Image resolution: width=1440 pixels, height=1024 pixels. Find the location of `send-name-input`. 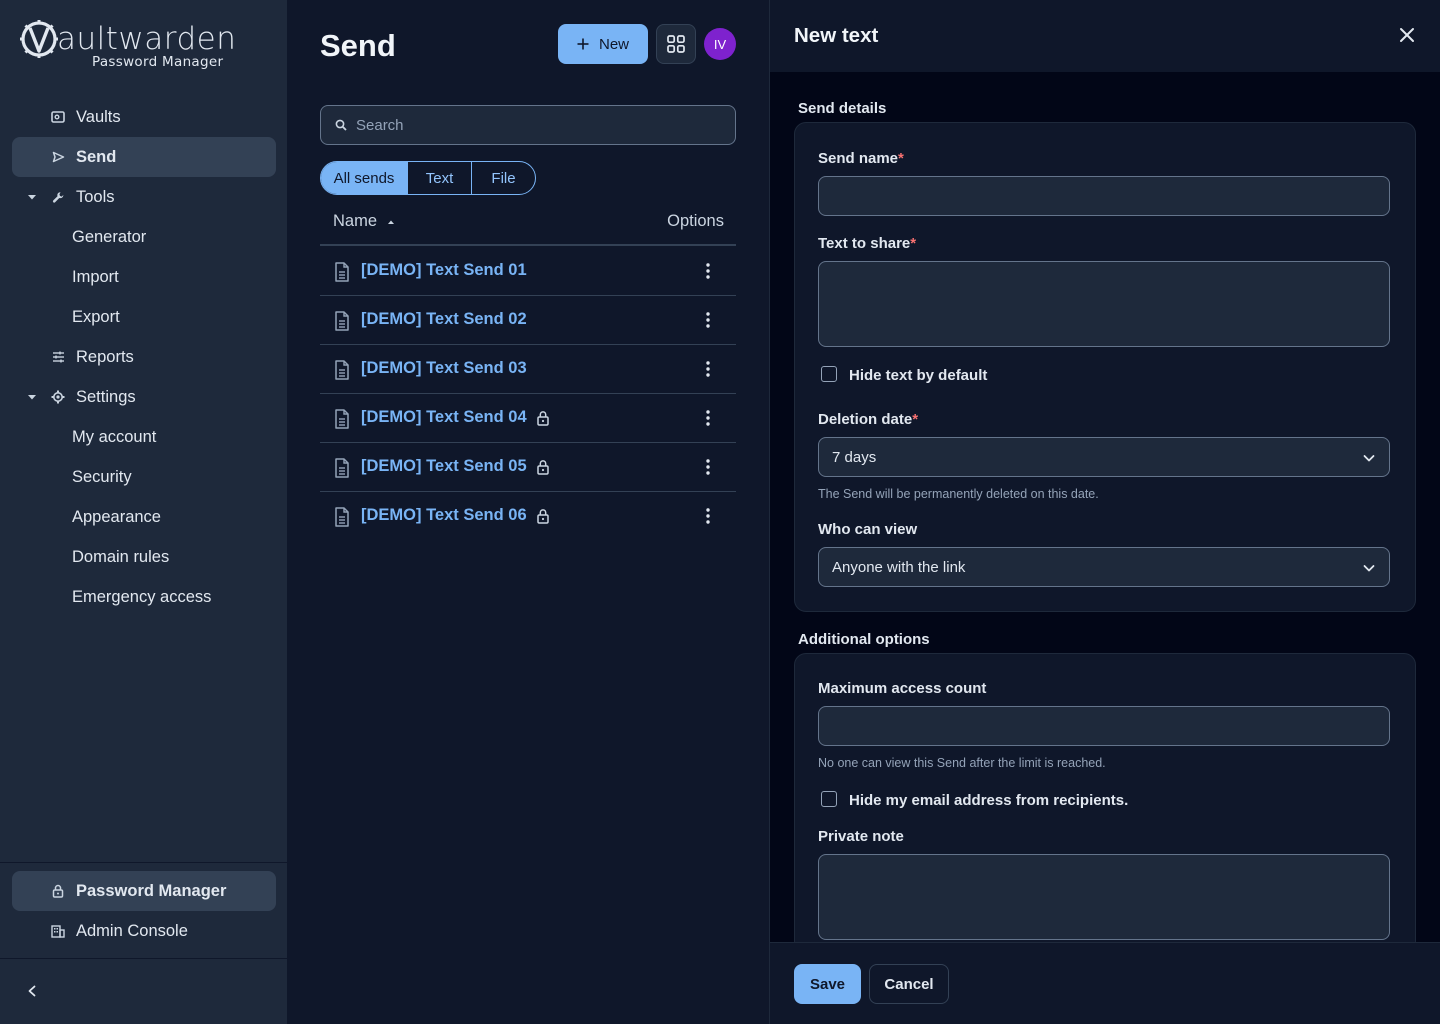

send-name-input is located at coordinates (1104, 196).